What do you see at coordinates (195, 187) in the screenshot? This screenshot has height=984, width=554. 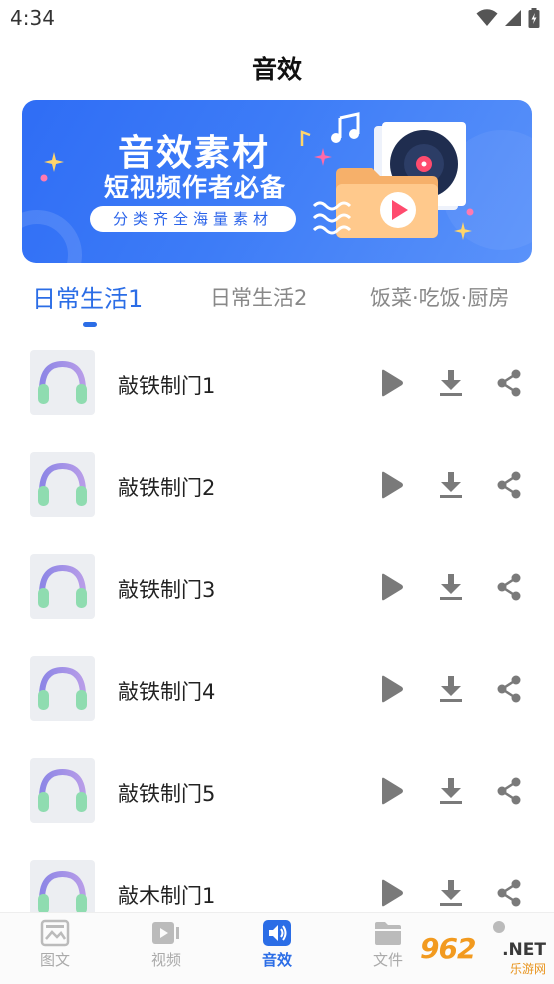 I see `banner-subtitle: 短视频作者必备` at bounding box center [195, 187].